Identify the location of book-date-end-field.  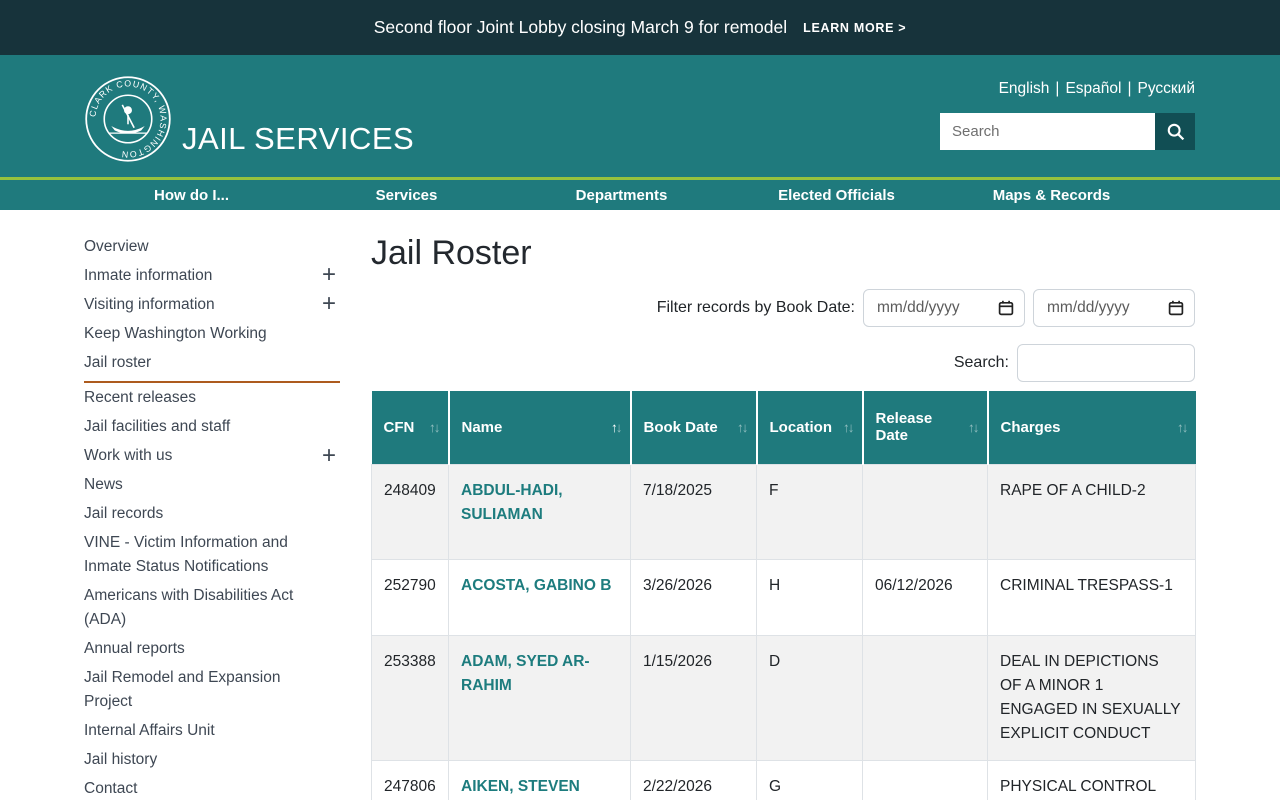
(1114, 308).